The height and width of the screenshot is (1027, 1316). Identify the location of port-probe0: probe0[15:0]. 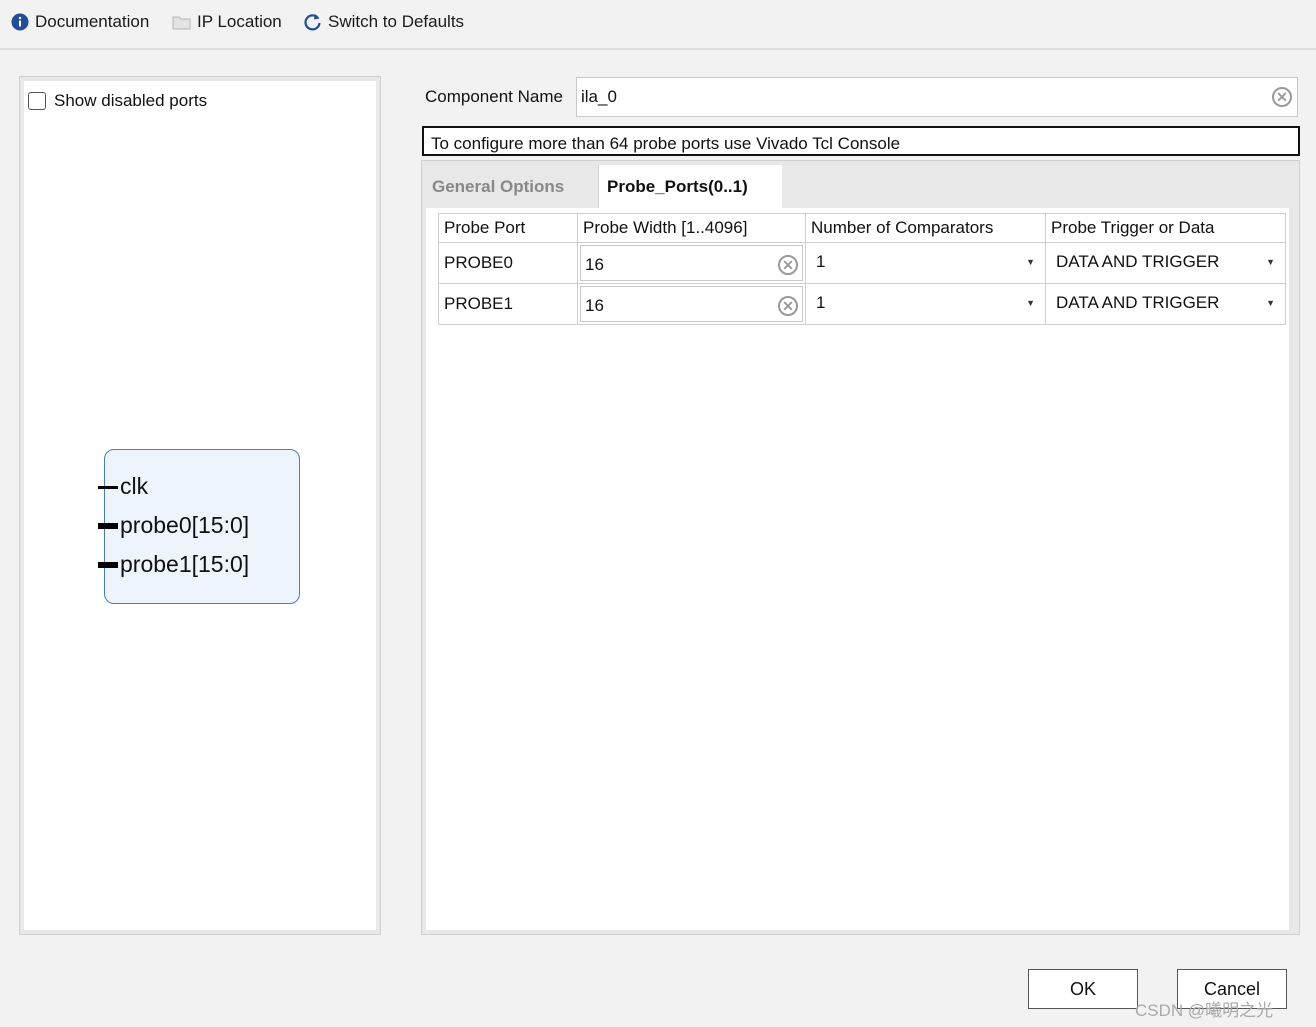
(174, 525).